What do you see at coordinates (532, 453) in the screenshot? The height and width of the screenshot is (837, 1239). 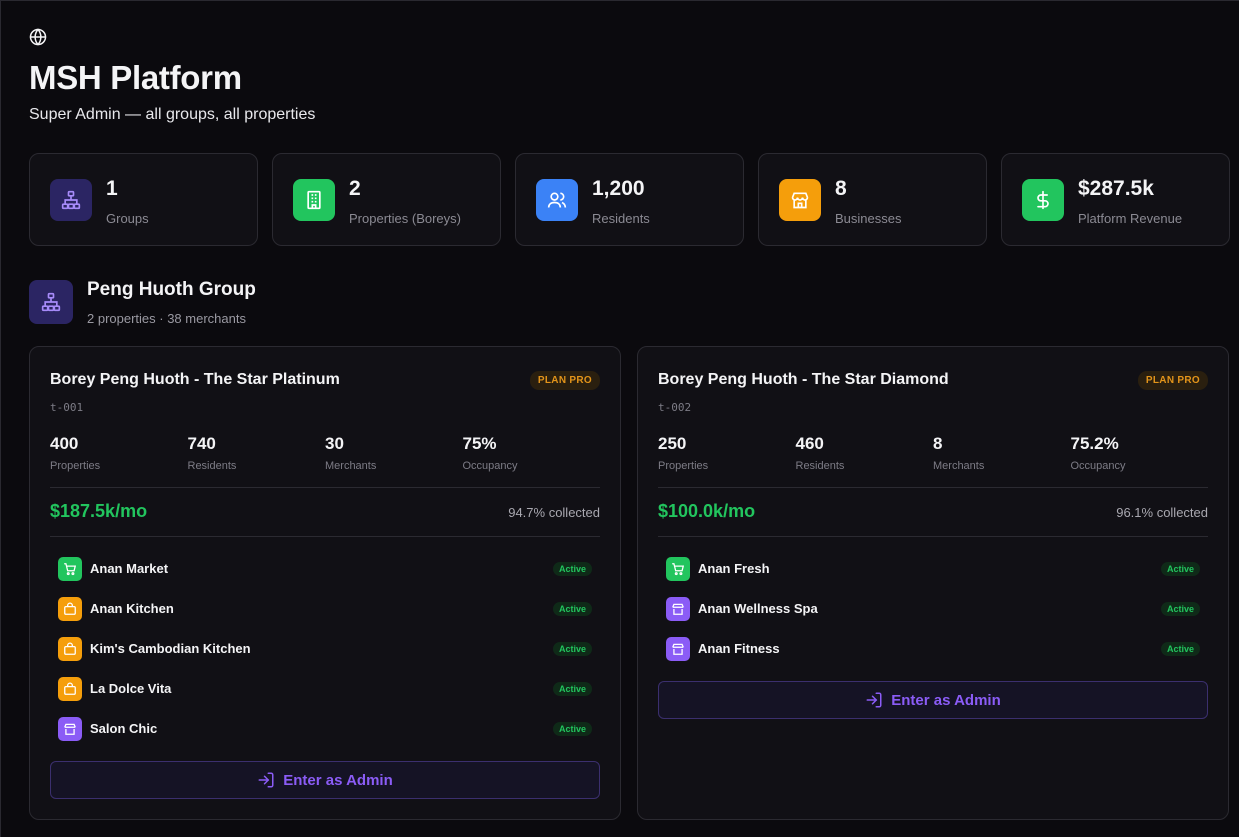 I see `metric-occupancy: 75% Occupancy` at bounding box center [532, 453].